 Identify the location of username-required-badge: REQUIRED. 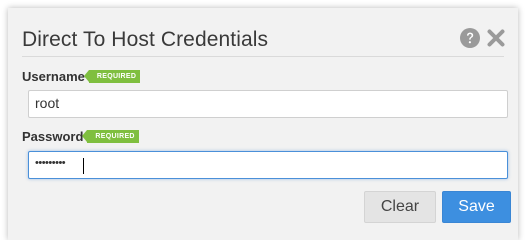
(112, 76).